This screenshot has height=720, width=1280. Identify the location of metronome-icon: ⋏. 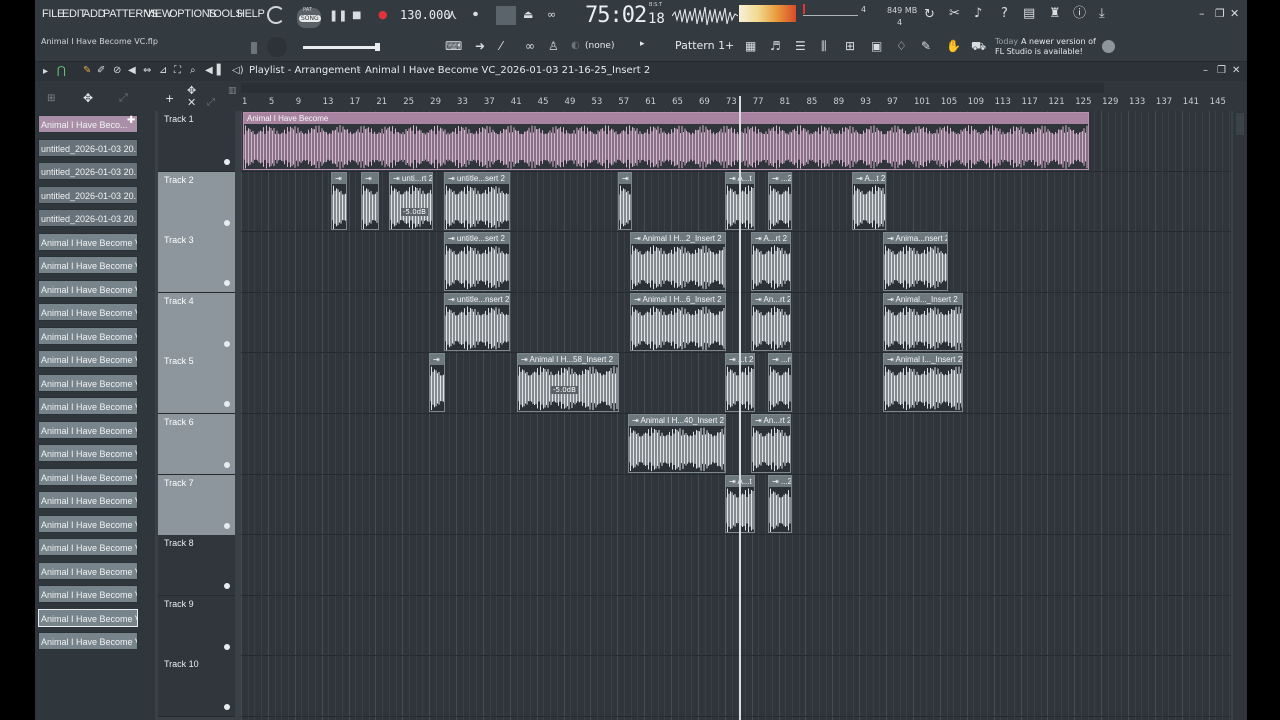
(452, 15).